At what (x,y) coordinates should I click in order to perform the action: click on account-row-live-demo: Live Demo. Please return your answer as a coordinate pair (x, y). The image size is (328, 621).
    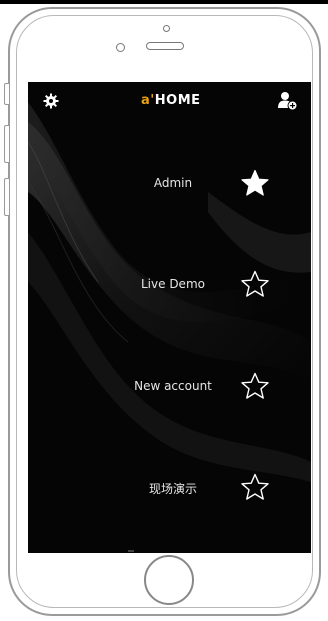
    Looking at the image, I should click on (169, 285).